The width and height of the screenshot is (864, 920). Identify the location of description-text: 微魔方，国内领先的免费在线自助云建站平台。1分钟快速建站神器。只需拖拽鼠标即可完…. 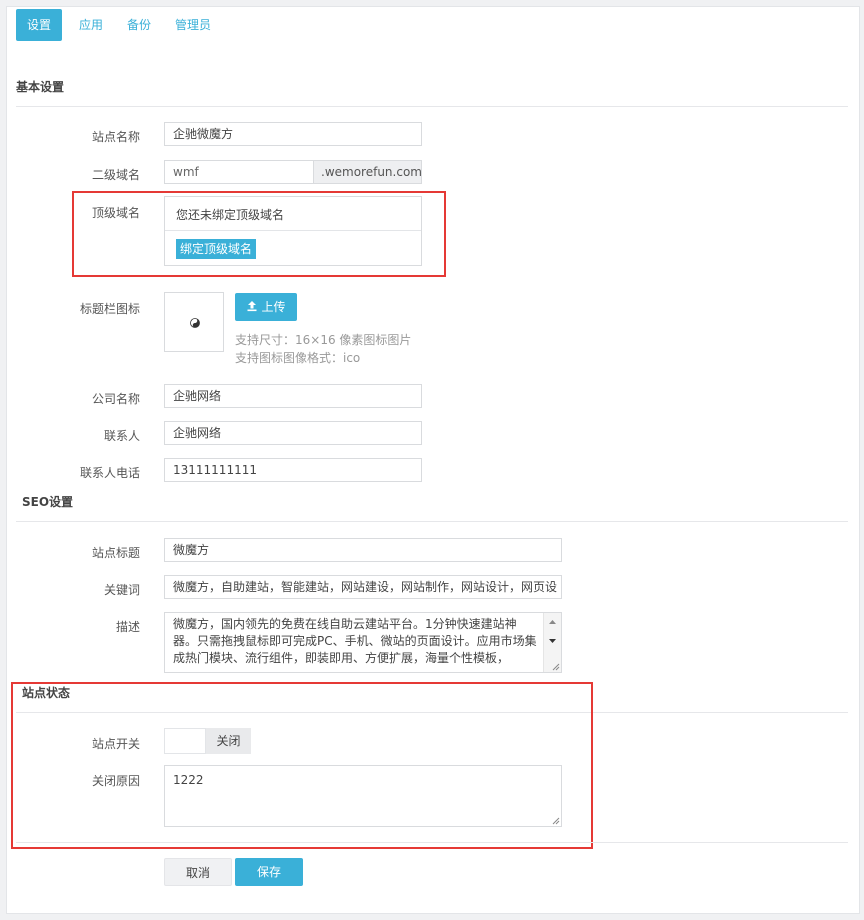
(355, 641).